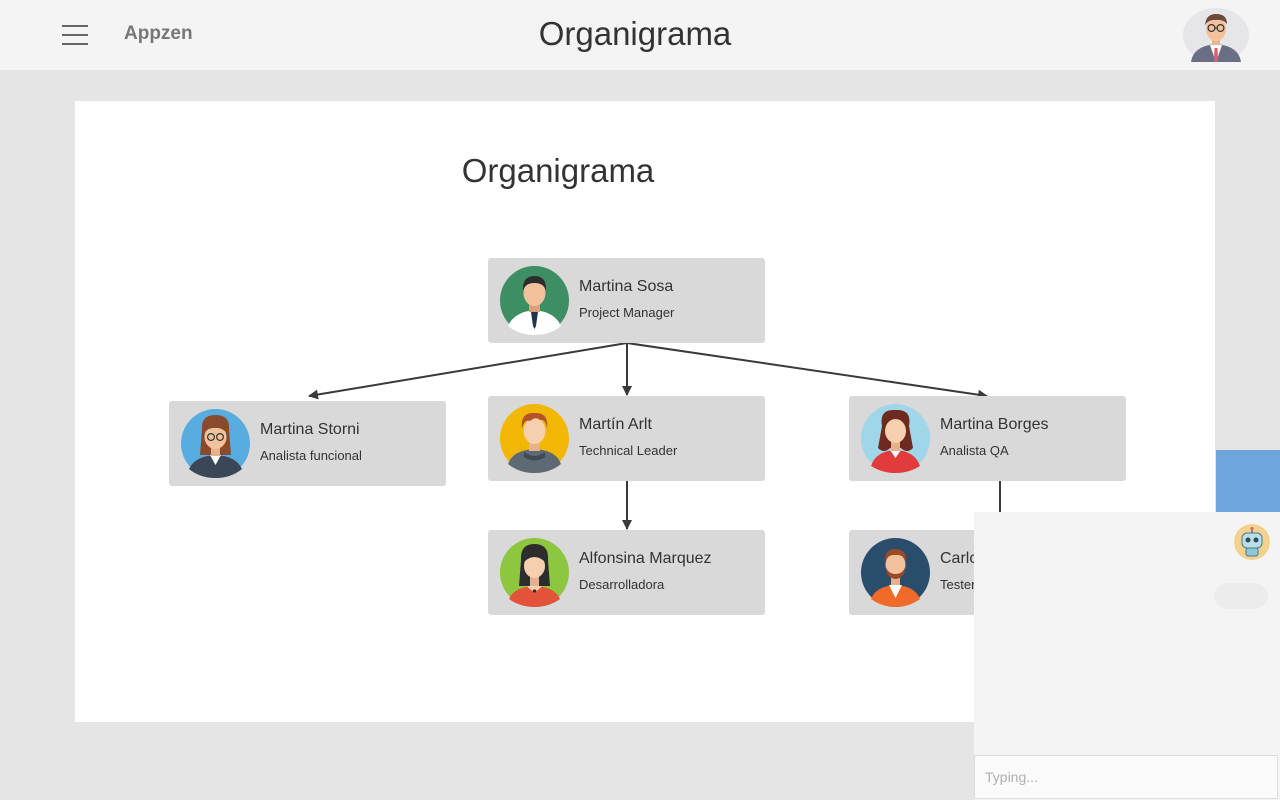 Image resolution: width=1280 pixels, height=800 pixels. What do you see at coordinates (1126, 777) in the screenshot?
I see `chat-input` at bounding box center [1126, 777].